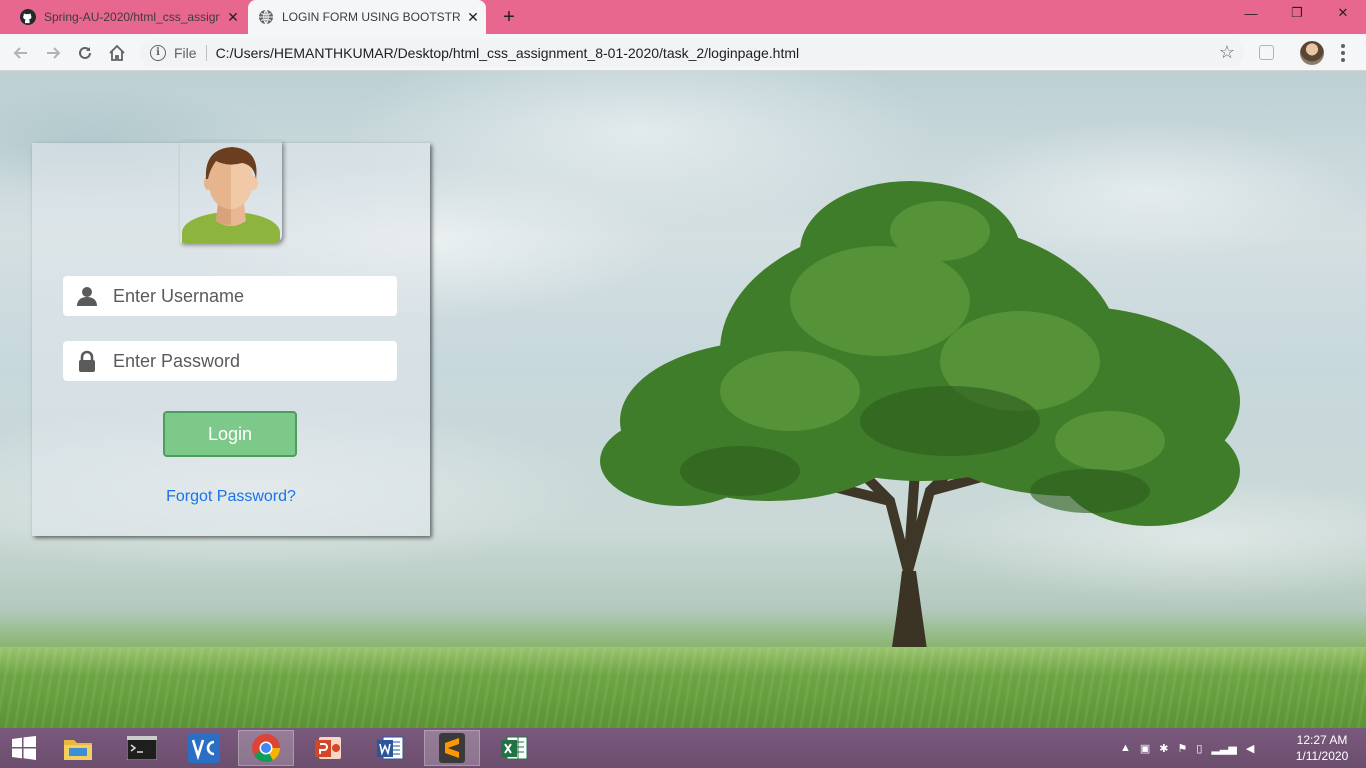 Image resolution: width=1366 pixels, height=768 pixels. I want to click on bookmark-star-icon: ☆, so click(1227, 53).